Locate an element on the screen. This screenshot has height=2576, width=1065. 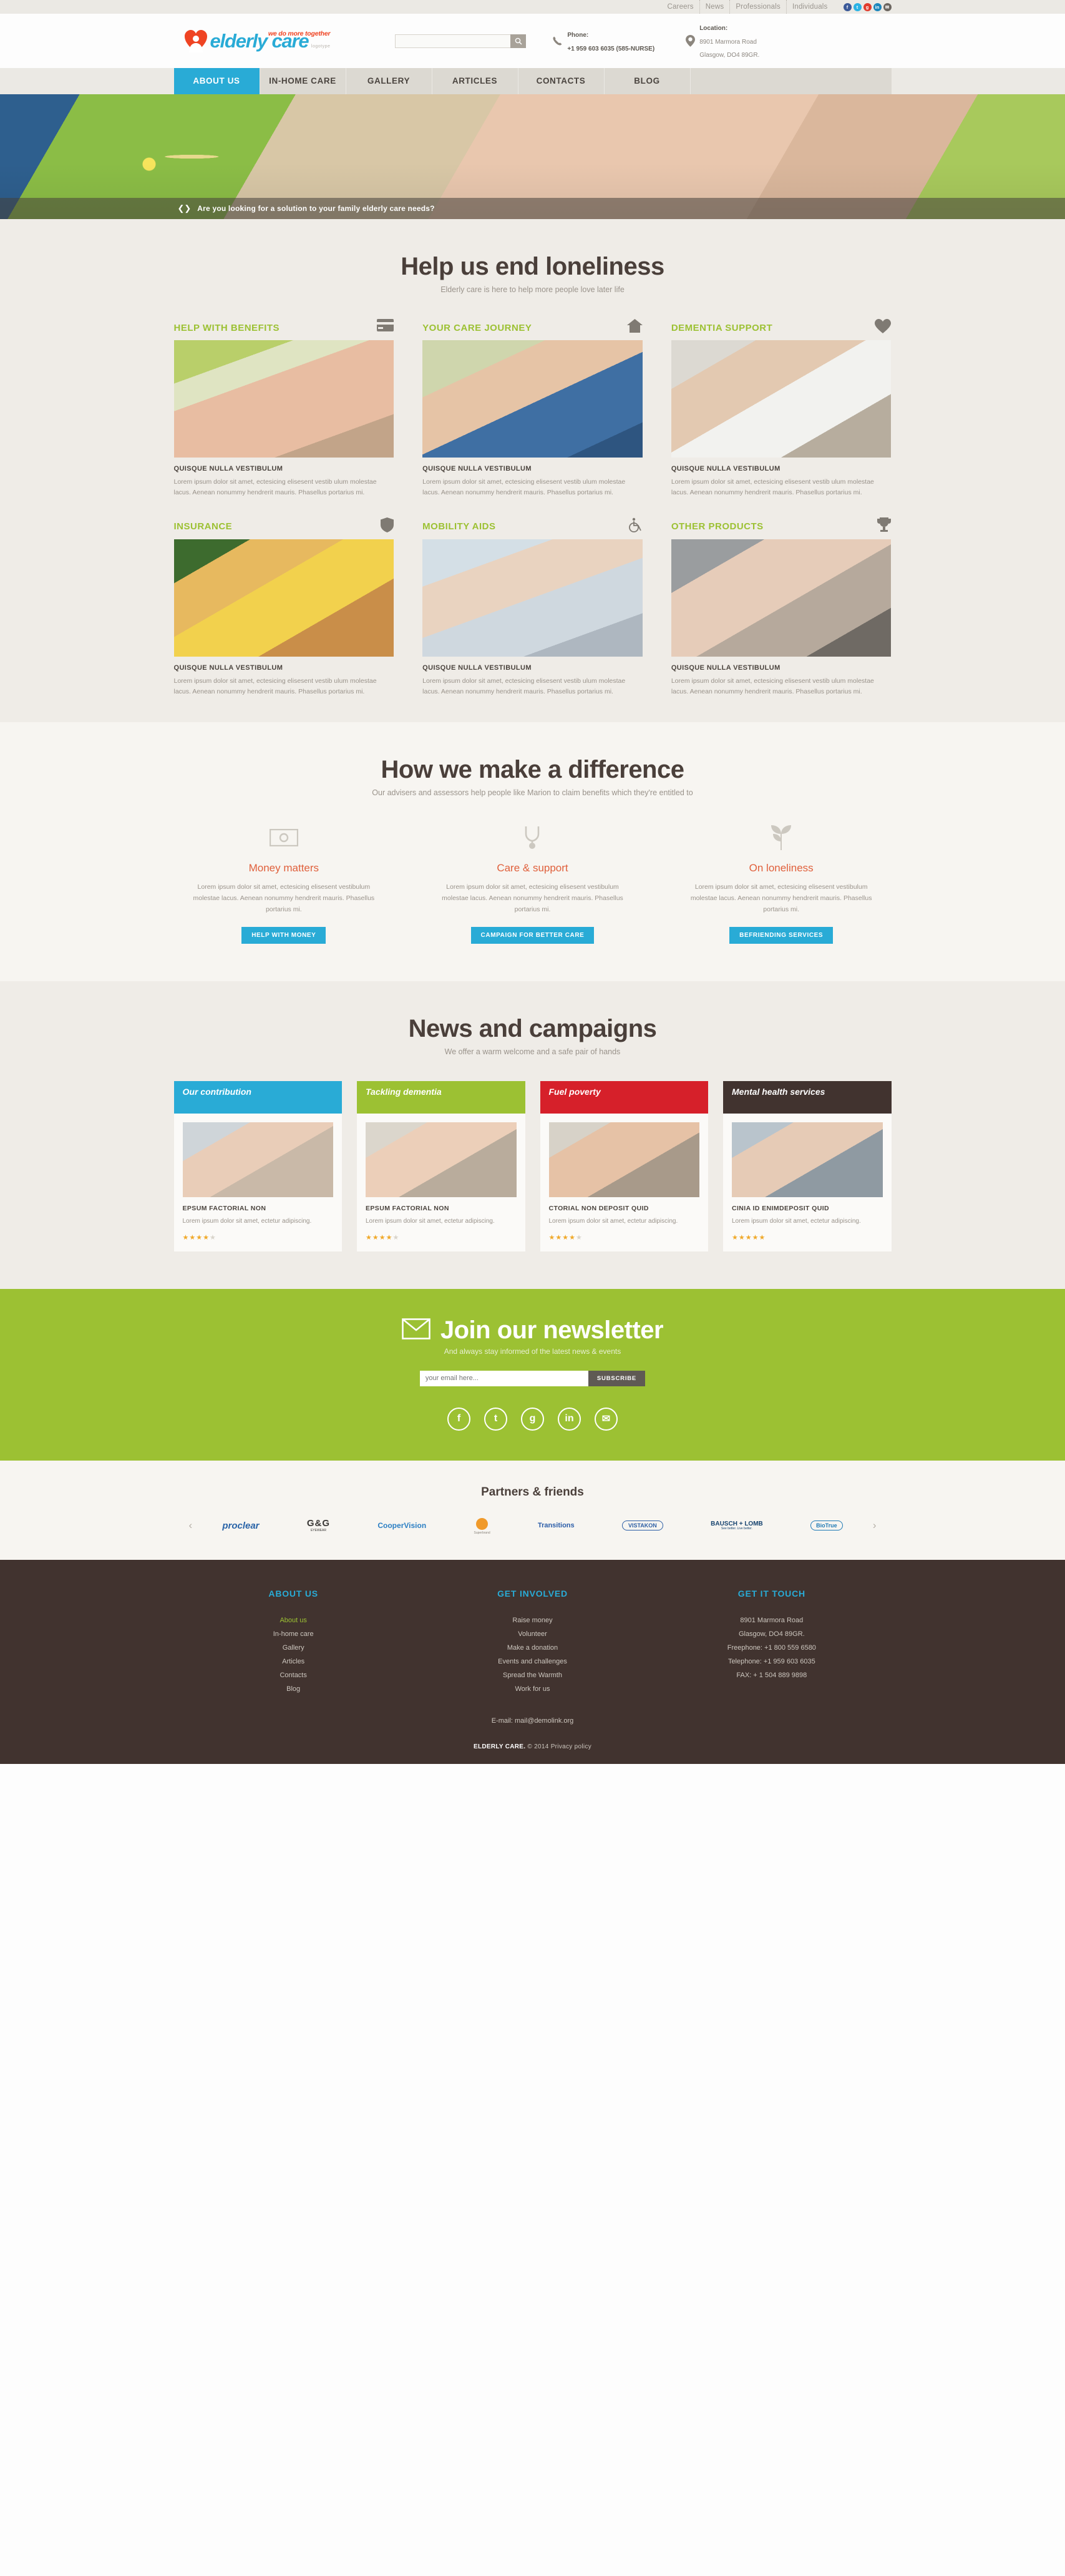
hero-chevrons-icon: ❮❯ is located at coordinates (185, 208).